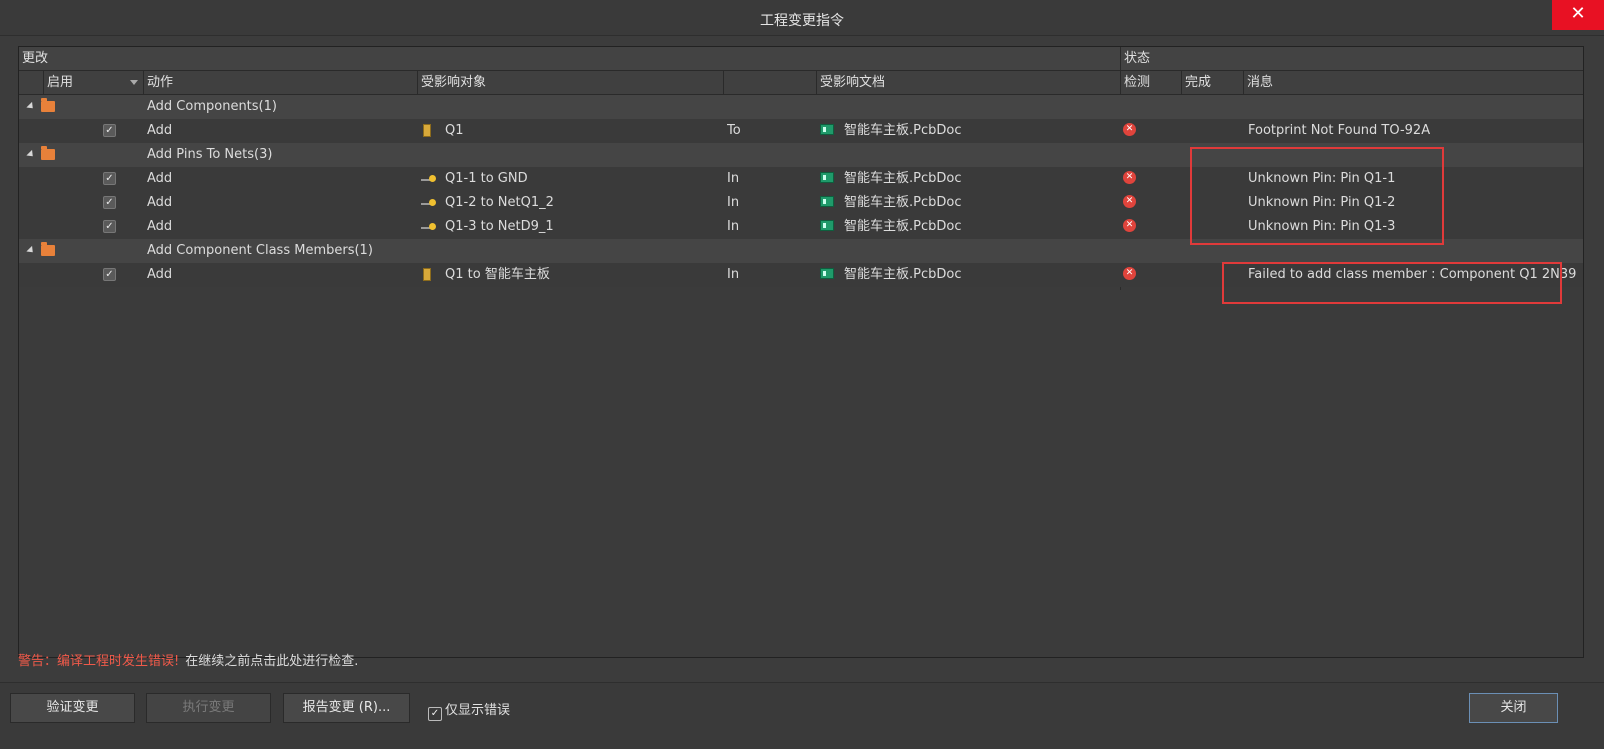 This screenshot has width=1604, height=749. What do you see at coordinates (435, 714) in the screenshot?
I see `only-show-errors-checkbox: ✓` at bounding box center [435, 714].